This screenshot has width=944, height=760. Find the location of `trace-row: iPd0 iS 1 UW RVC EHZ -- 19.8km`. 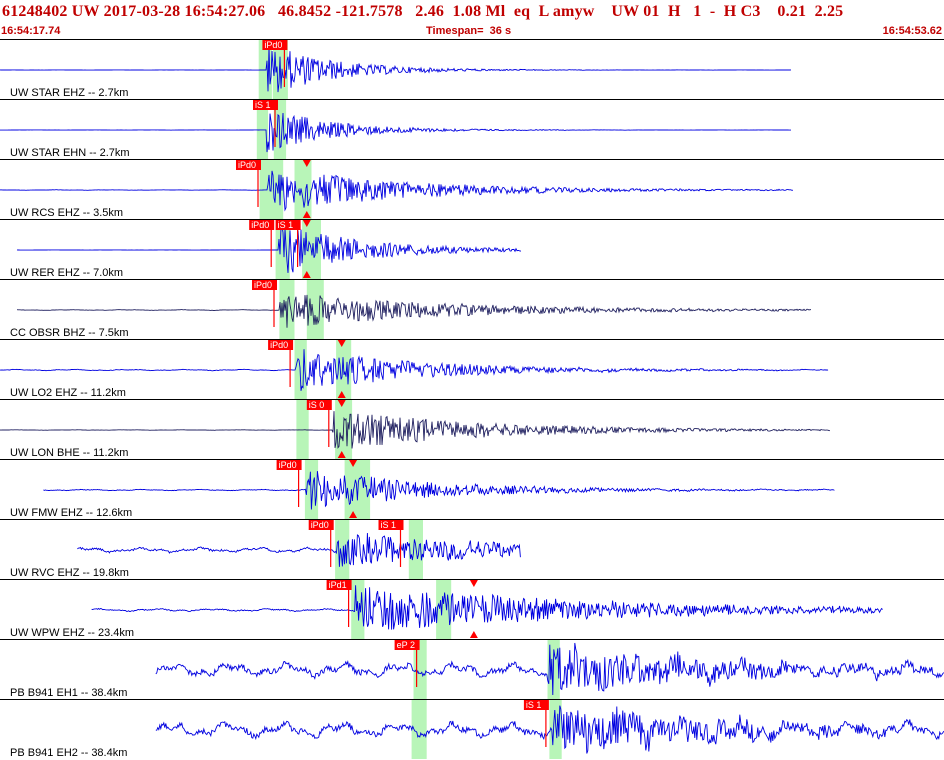

trace-row: iPd0 iS 1 UW RVC EHZ -- 19.8km is located at coordinates (472, 549).